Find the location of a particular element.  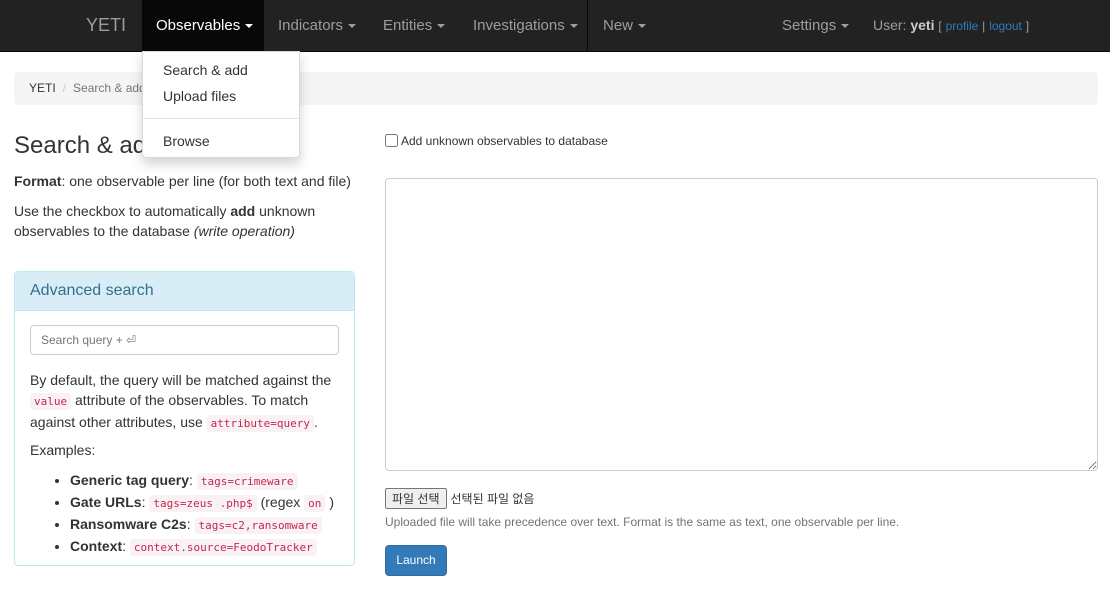

menu-divider is located at coordinates (221, 118).